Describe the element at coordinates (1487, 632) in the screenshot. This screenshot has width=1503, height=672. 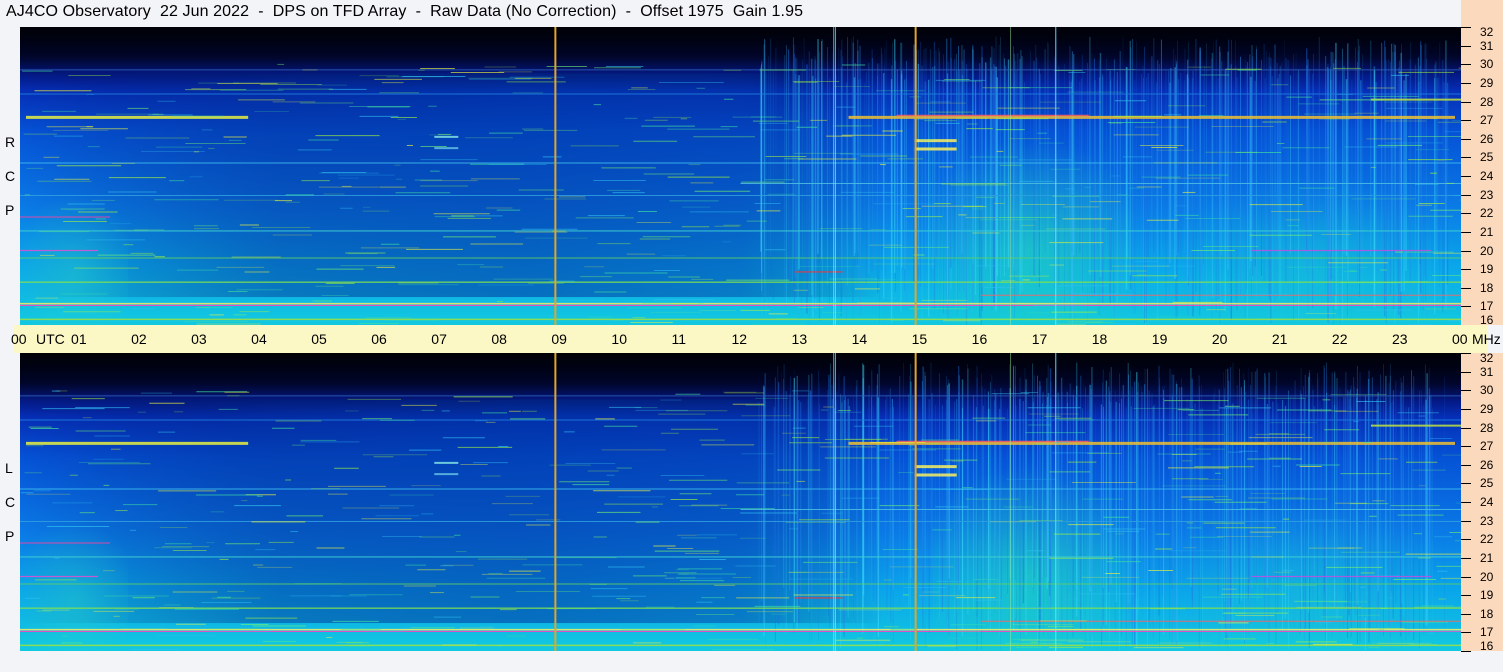
I see `frequency-tick-label-lcp: 17` at that location.